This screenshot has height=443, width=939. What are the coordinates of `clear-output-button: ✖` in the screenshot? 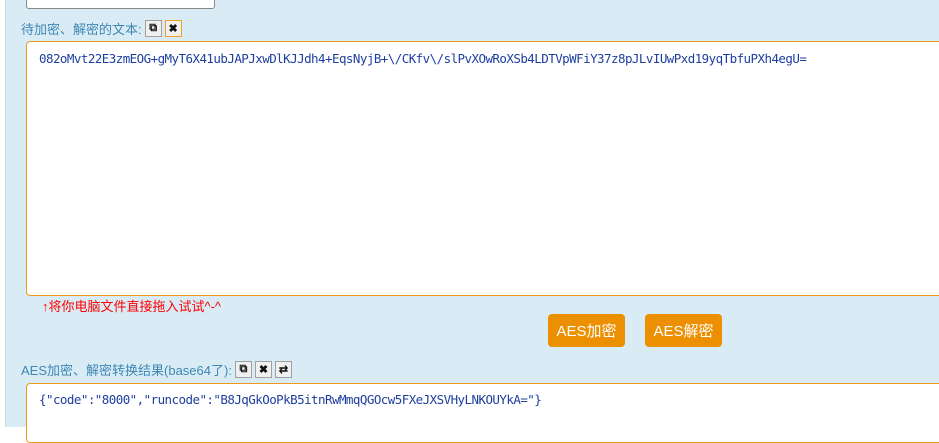 It's located at (263, 369).